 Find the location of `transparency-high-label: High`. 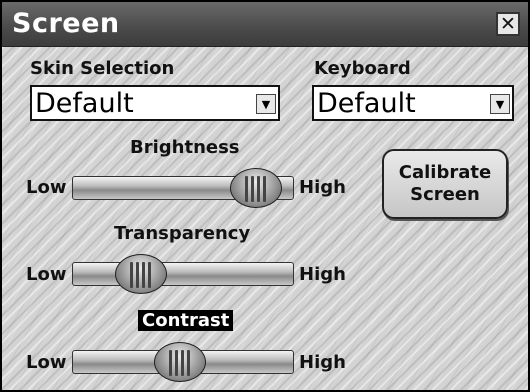

transparency-high-label: High is located at coordinates (322, 274).